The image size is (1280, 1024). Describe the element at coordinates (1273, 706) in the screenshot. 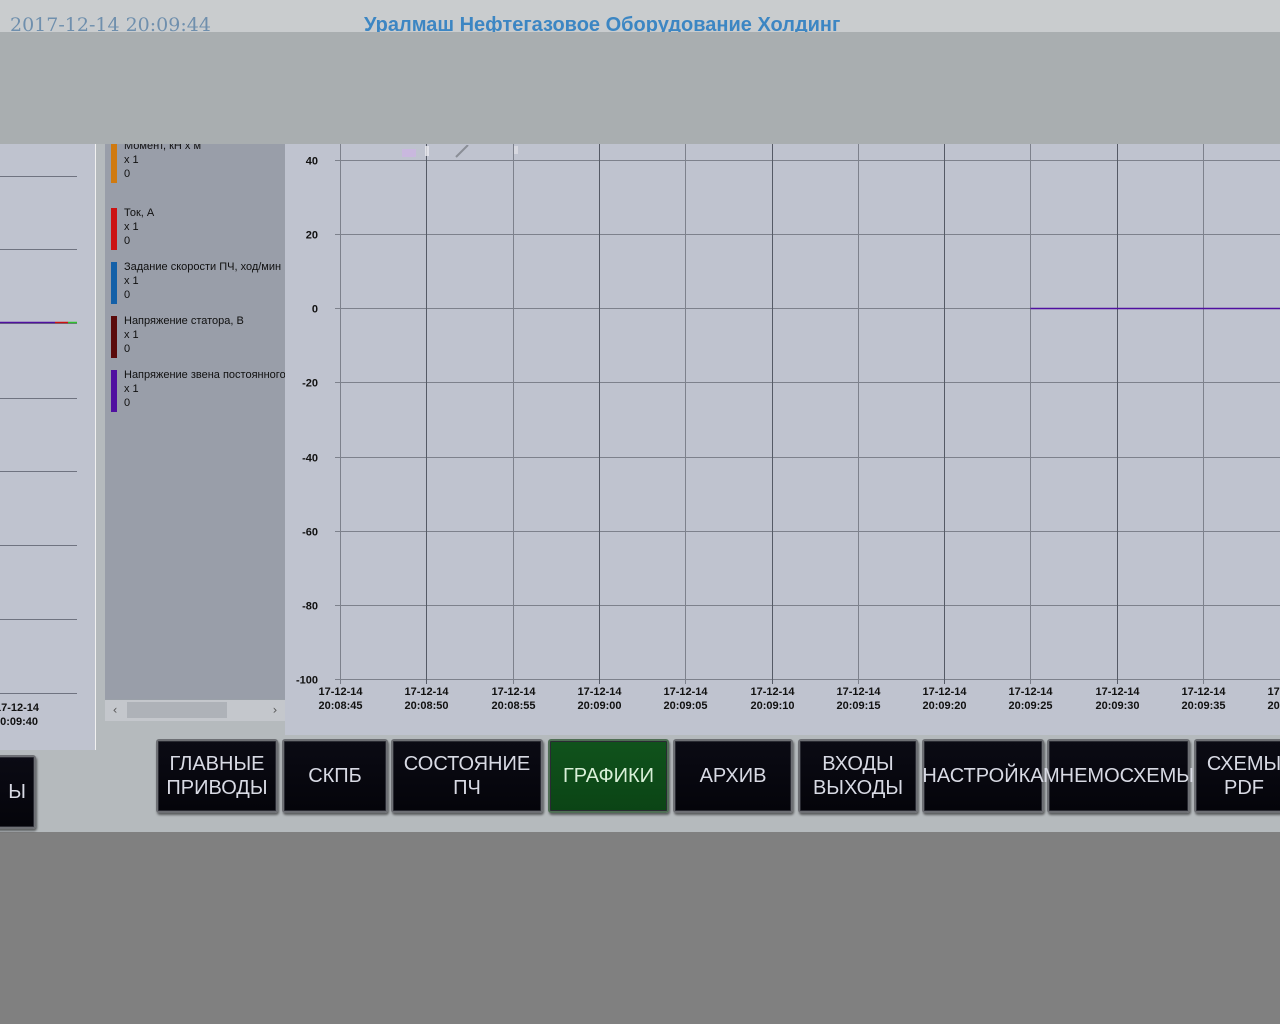

I see `x-tick-time: 20:09:40` at that location.